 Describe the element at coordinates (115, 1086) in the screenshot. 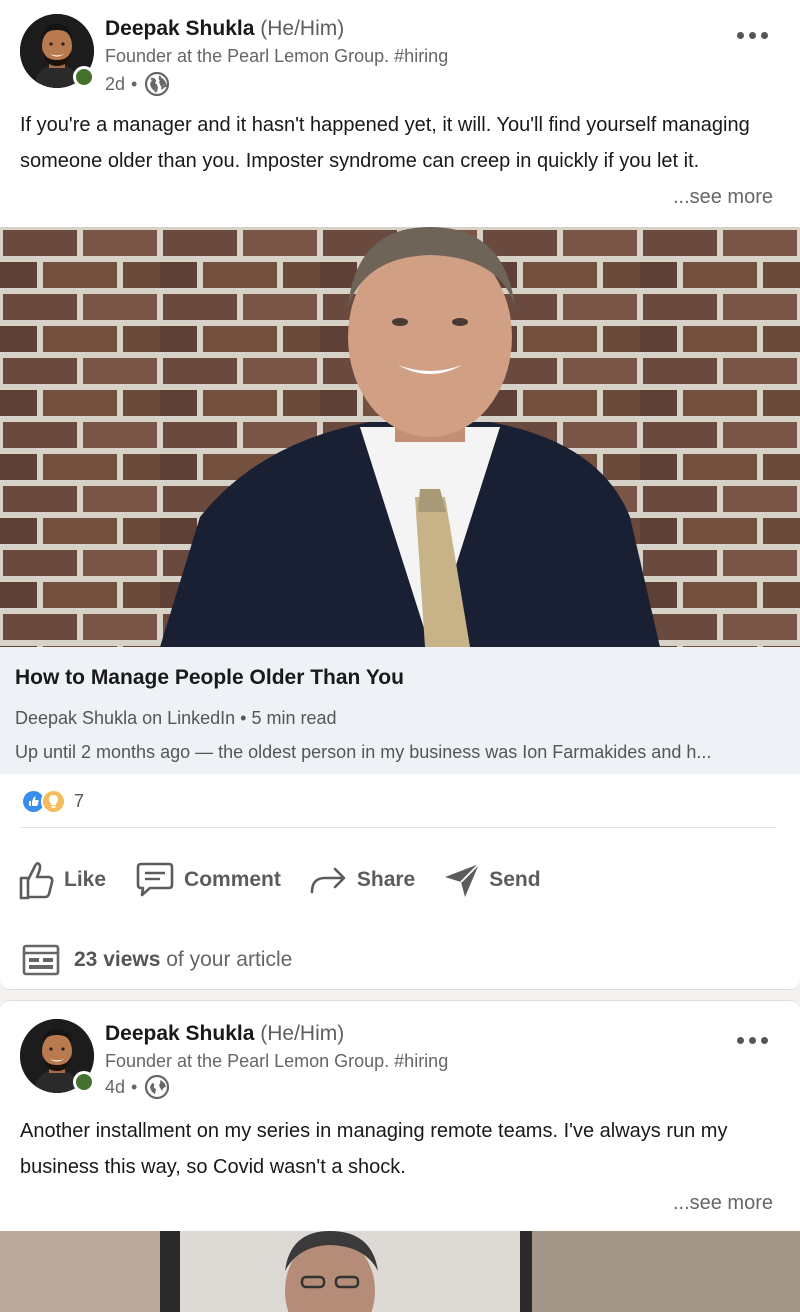

I see `post-time: 4d` at that location.